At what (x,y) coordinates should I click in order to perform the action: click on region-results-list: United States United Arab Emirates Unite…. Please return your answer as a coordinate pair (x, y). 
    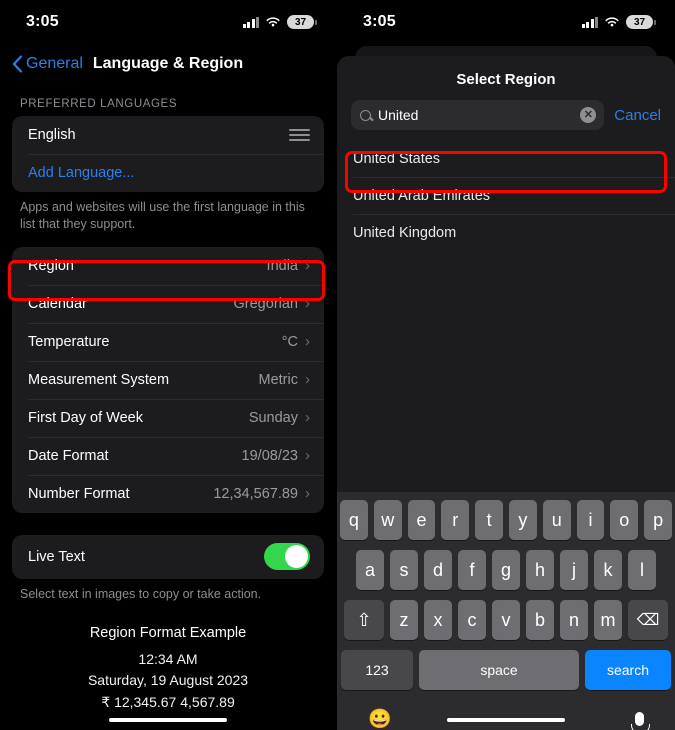
    Looking at the image, I should click on (506, 195).